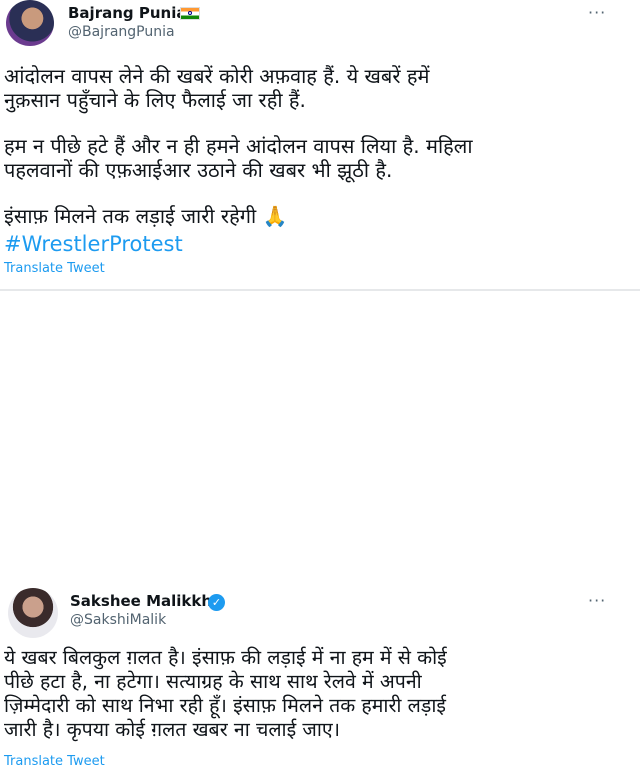 The width and height of the screenshot is (640, 769). What do you see at coordinates (30, 23) in the screenshot?
I see `avatar-bajrang` at bounding box center [30, 23].